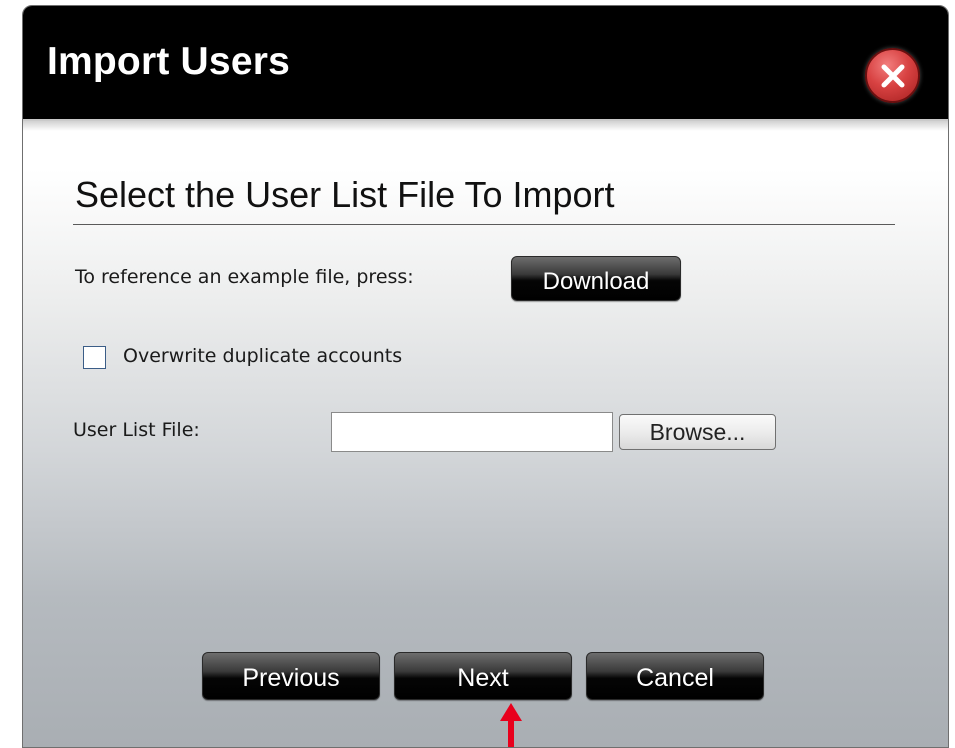  What do you see at coordinates (136, 430) in the screenshot?
I see `user-list-file-label: User List File:` at bounding box center [136, 430].